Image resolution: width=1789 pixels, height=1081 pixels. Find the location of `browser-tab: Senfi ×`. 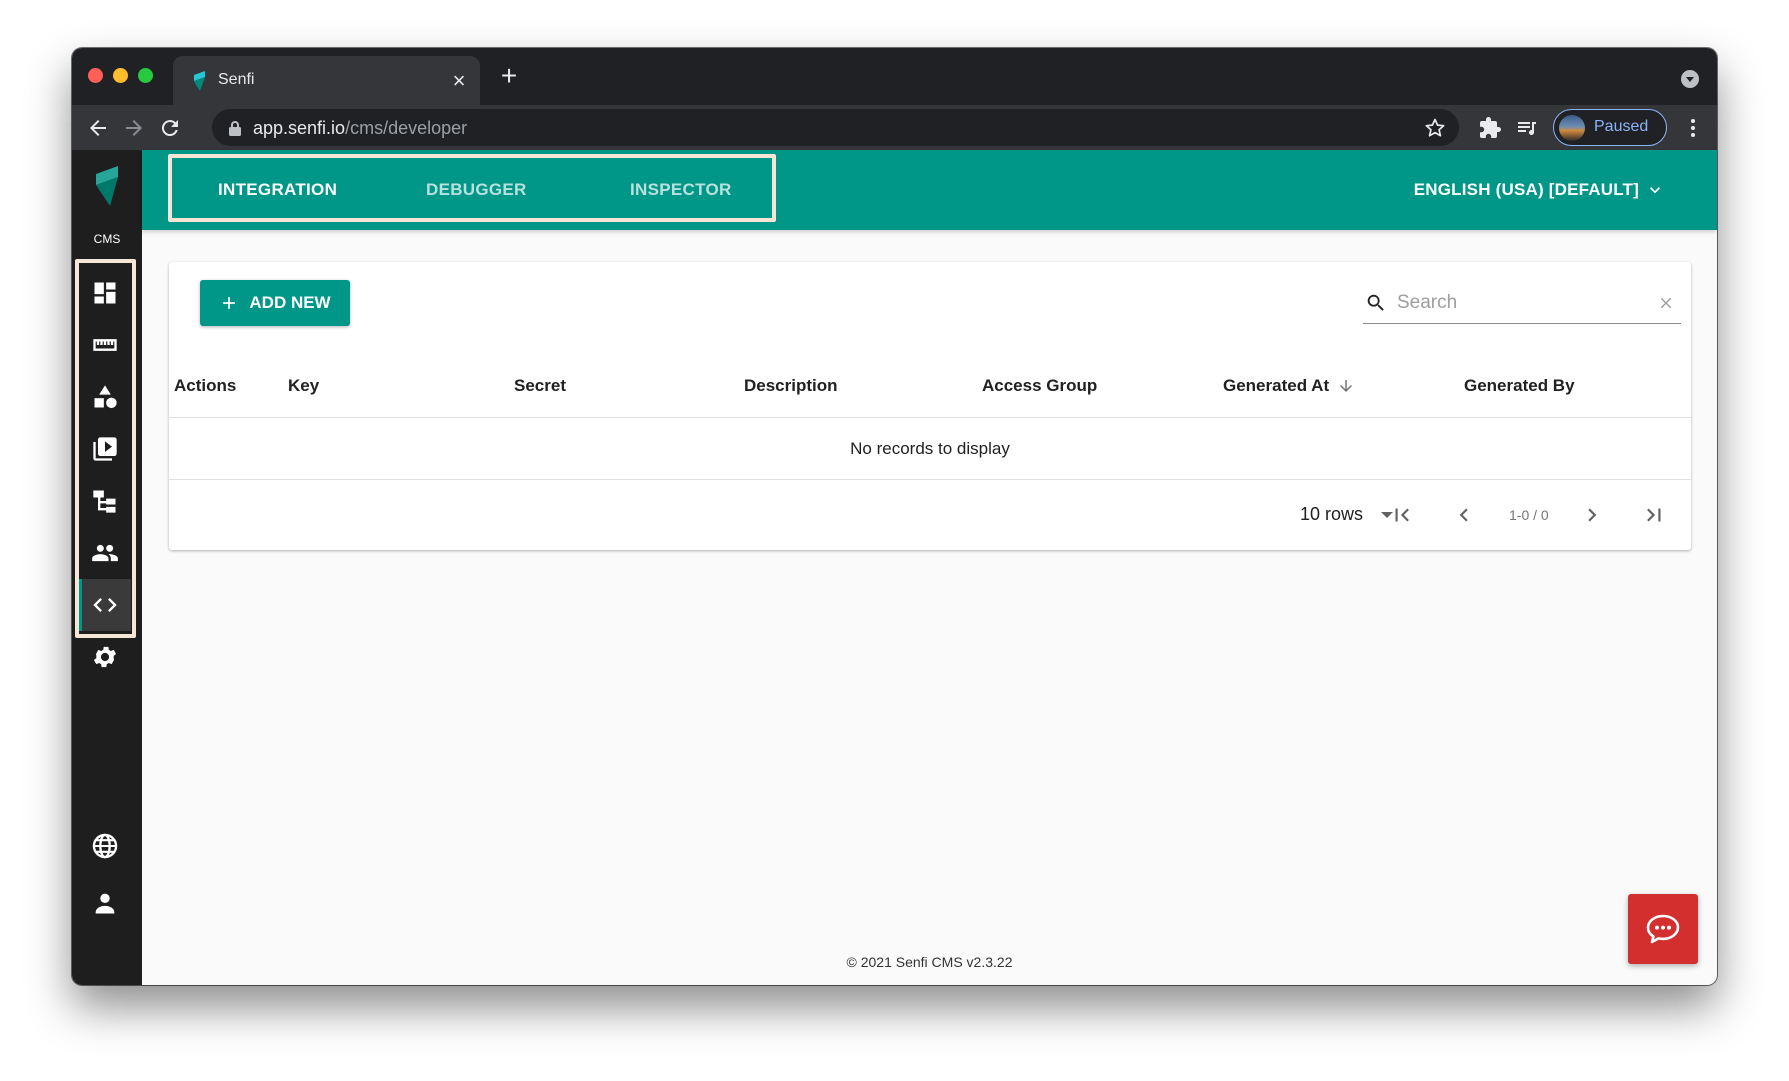

browser-tab: Senfi × is located at coordinates (326, 80).